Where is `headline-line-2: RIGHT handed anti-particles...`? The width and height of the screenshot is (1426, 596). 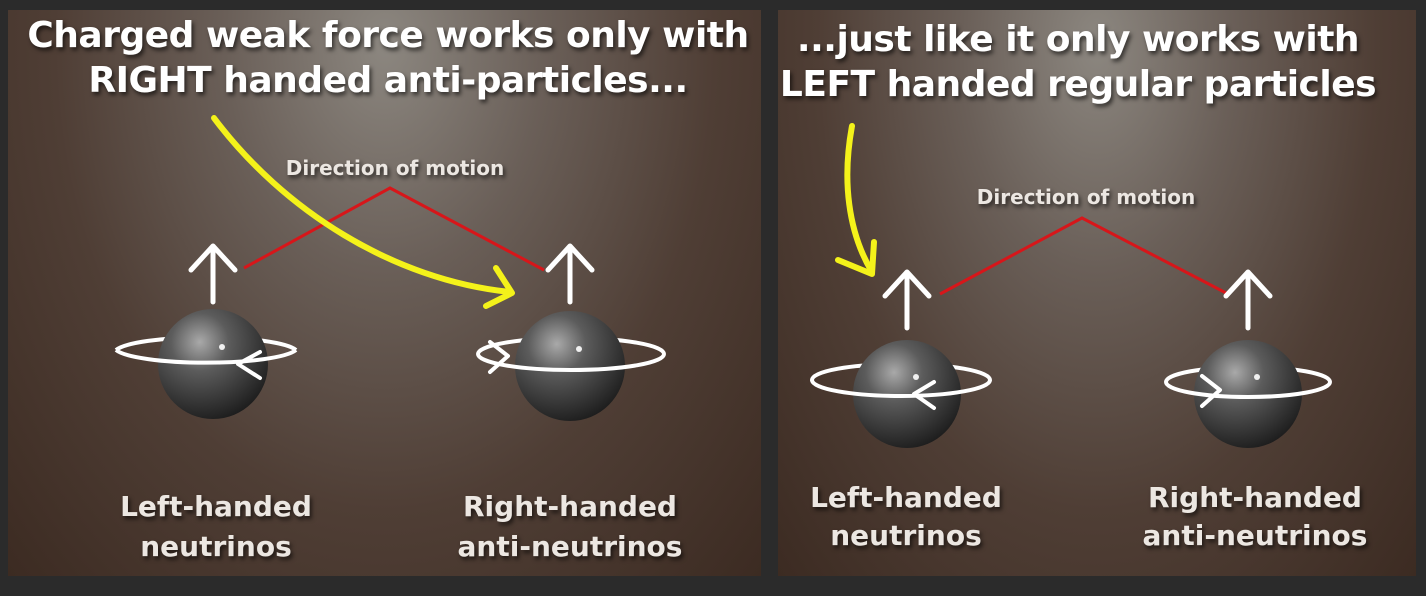 headline-line-2: RIGHT handed anti-particles... is located at coordinates (387, 80).